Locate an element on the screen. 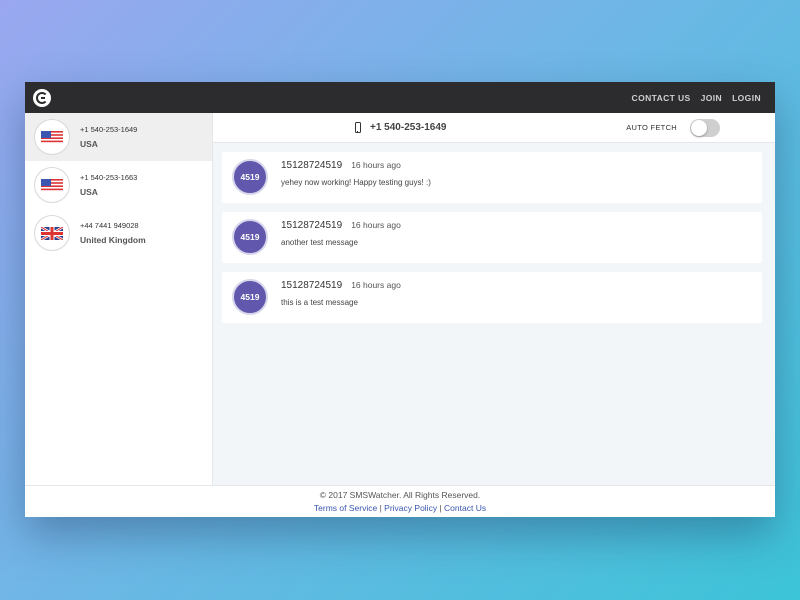  contact-number: +1 540-253-1663 is located at coordinates (109, 177).